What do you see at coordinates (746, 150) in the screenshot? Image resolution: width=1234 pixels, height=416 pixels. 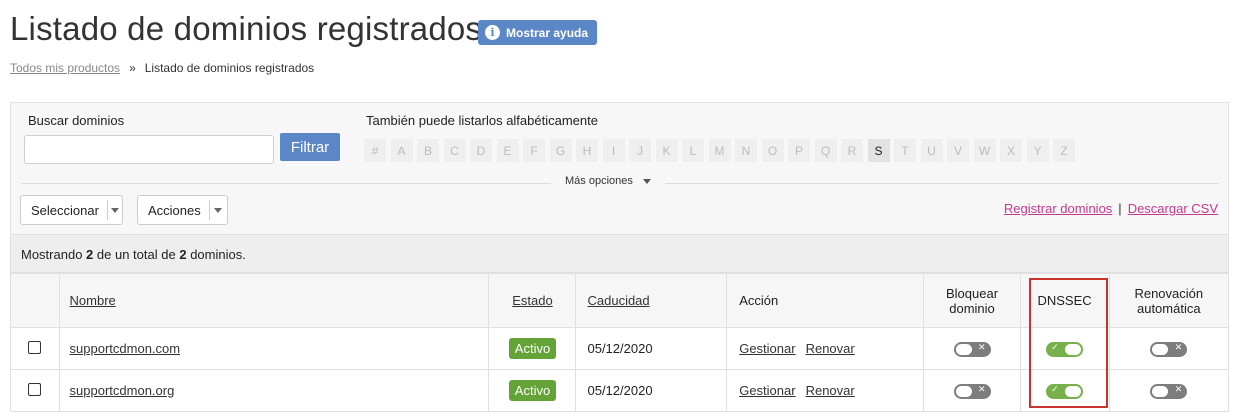 I see `letter-n: N` at bounding box center [746, 150].